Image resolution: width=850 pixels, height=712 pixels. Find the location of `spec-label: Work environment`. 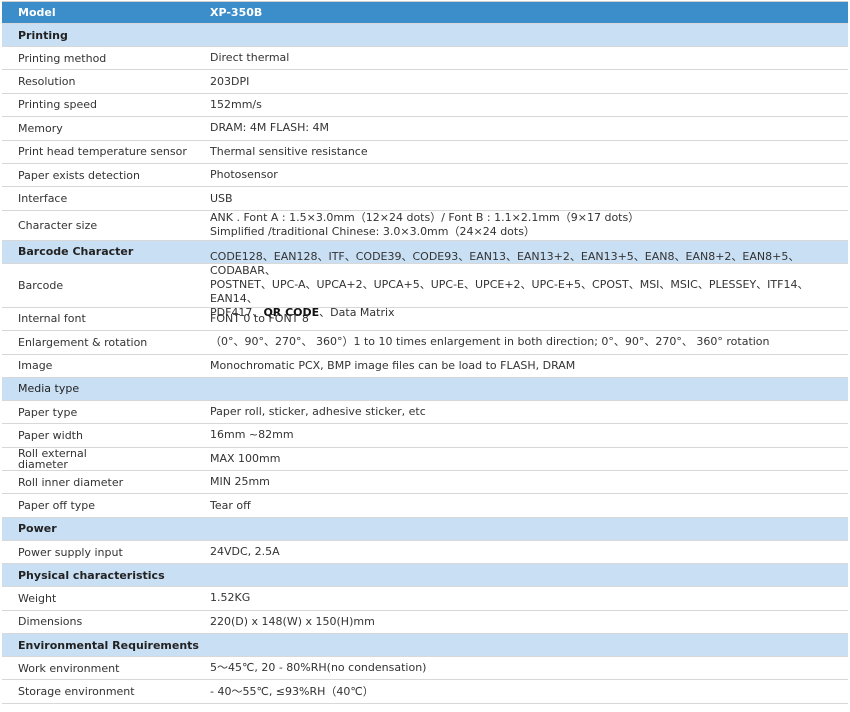

spec-label: Work environment is located at coordinates (69, 668).